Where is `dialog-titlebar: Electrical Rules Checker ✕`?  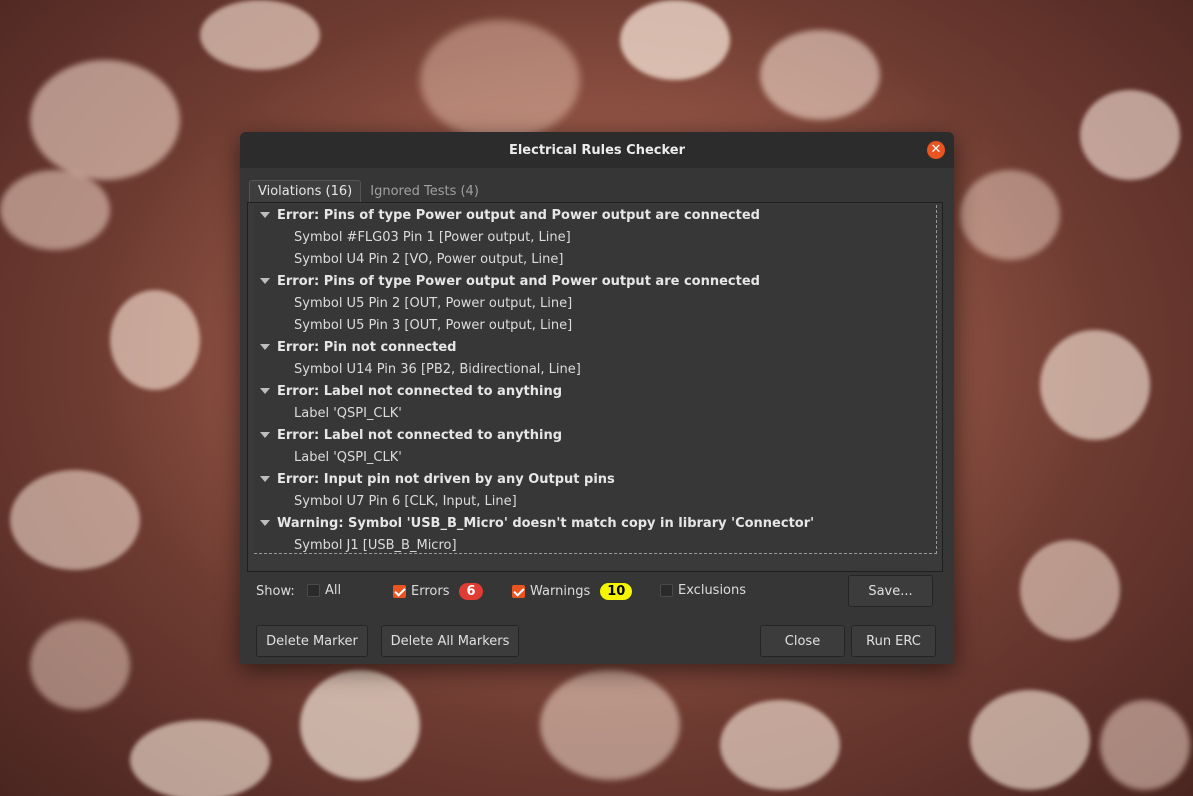
dialog-titlebar: Electrical Rules Checker ✕ is located at coordinates (597, 150).